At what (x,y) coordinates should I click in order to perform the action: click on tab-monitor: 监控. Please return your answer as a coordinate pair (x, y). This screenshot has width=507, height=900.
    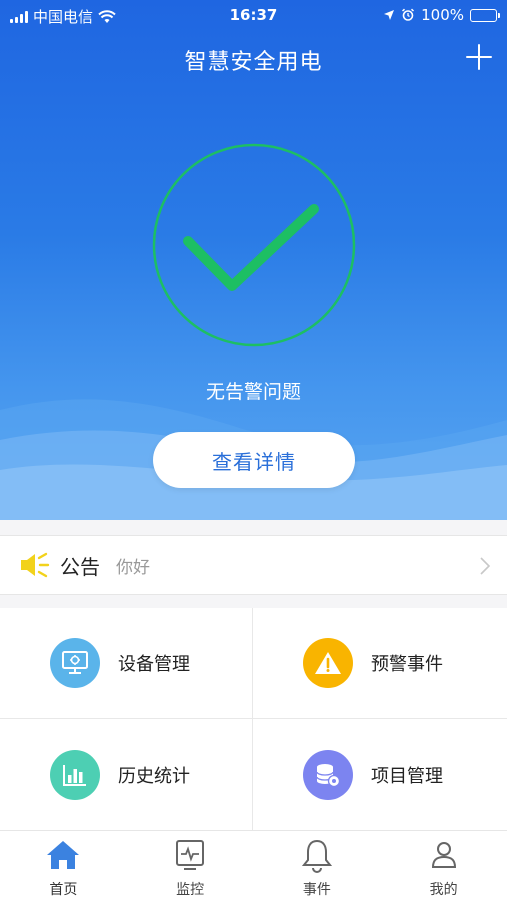
    Looking at the image, I should click on (190, 865).